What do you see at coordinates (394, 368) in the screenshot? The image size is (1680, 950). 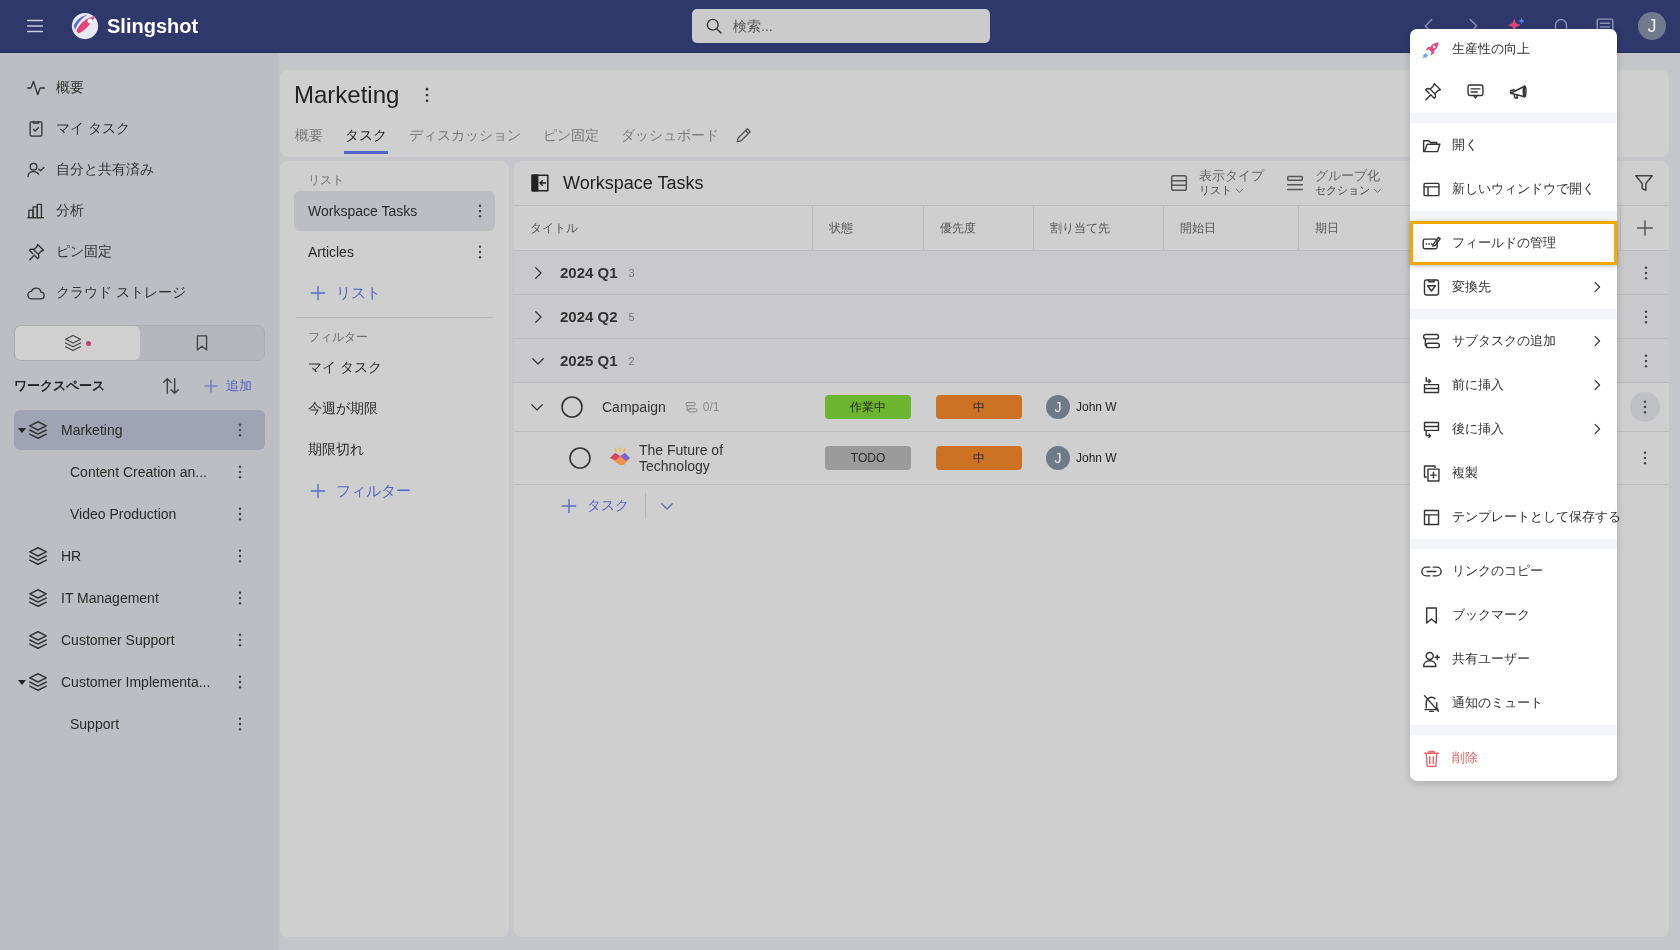 I see `list-item: マイ タスク` at bounding box center [394, 368].